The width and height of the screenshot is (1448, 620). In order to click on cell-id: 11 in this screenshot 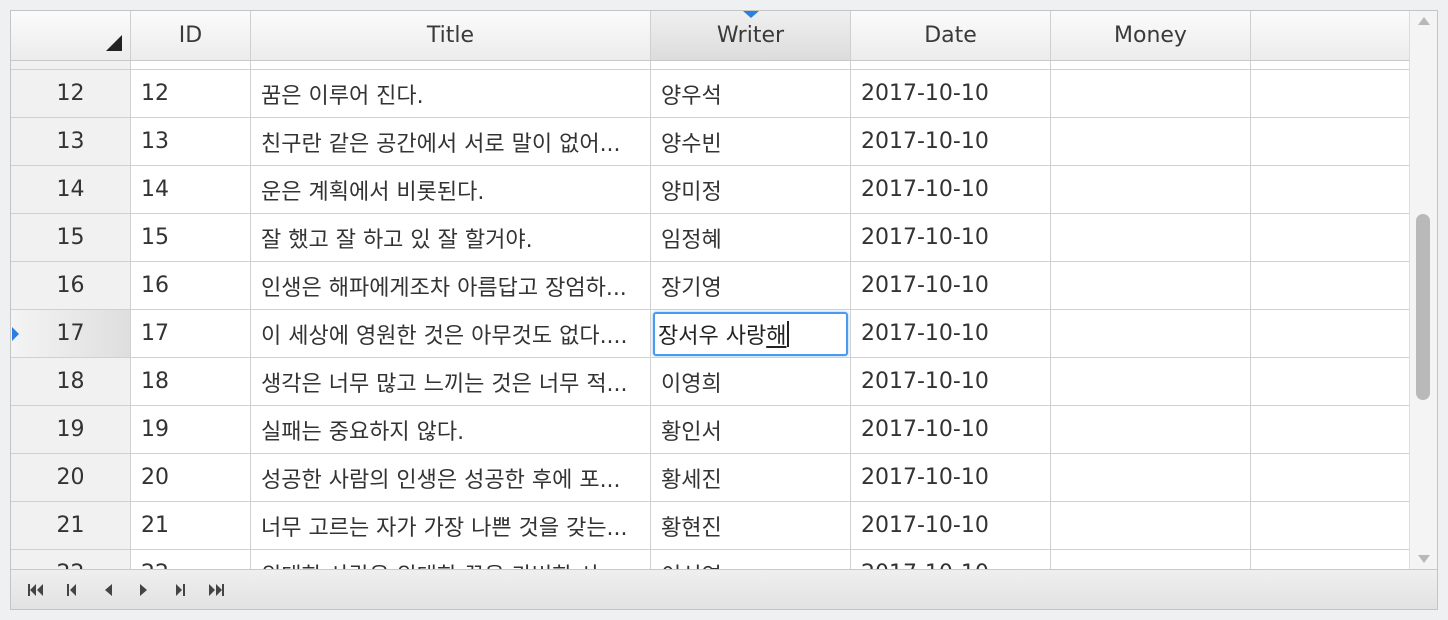, I will do `click(191, 65)`.